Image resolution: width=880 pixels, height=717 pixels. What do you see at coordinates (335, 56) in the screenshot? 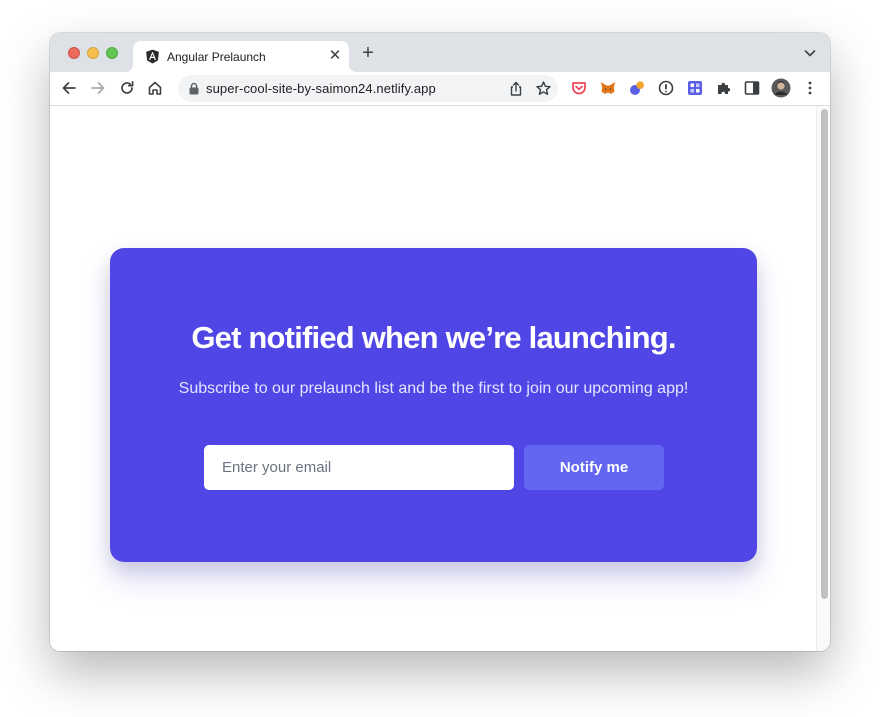
I see `close-icon: ✕` at bounding box center [335, 56].